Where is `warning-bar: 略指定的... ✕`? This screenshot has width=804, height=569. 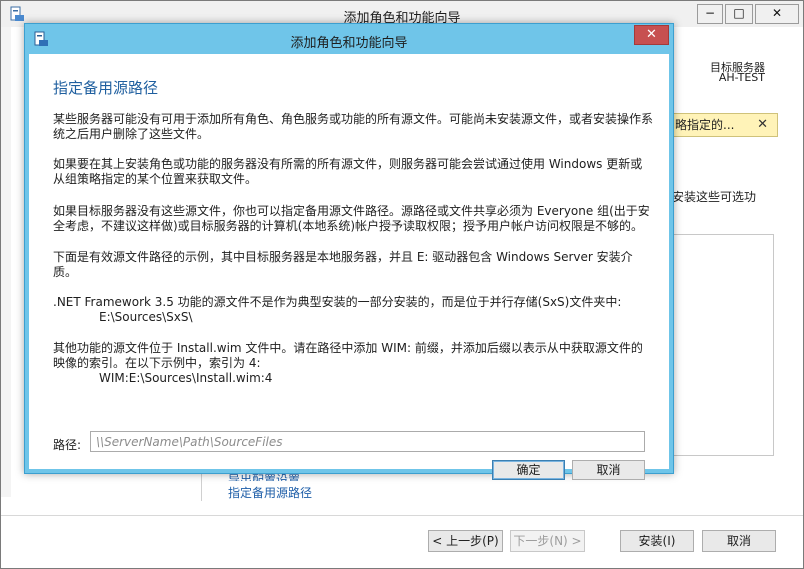
warning-bar: 略指定的... ✕ is located at coordinates (725, 125).